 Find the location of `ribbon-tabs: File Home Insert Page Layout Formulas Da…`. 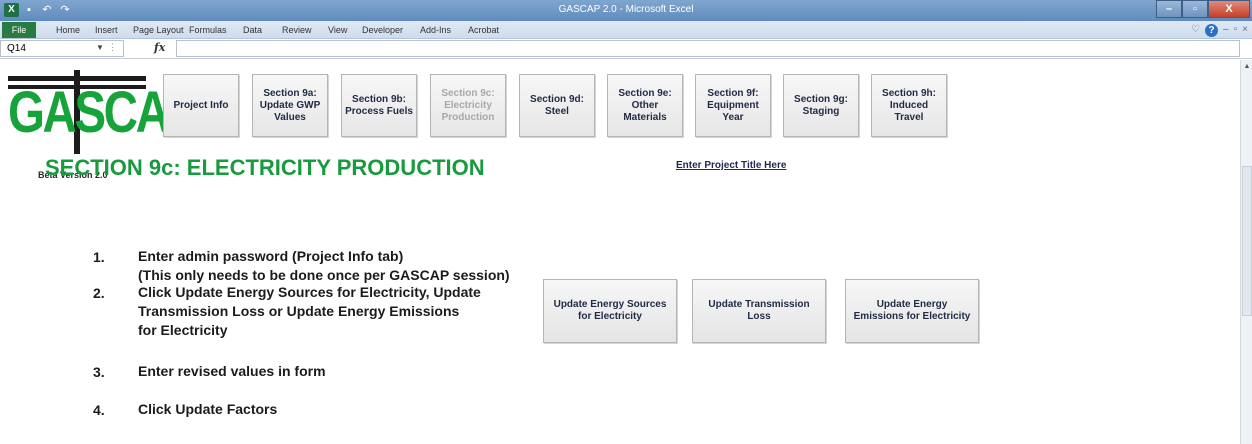

ribbon-tabs: File Home Insert Page Layout Formulas Da… is located at coordinates (626, 30).